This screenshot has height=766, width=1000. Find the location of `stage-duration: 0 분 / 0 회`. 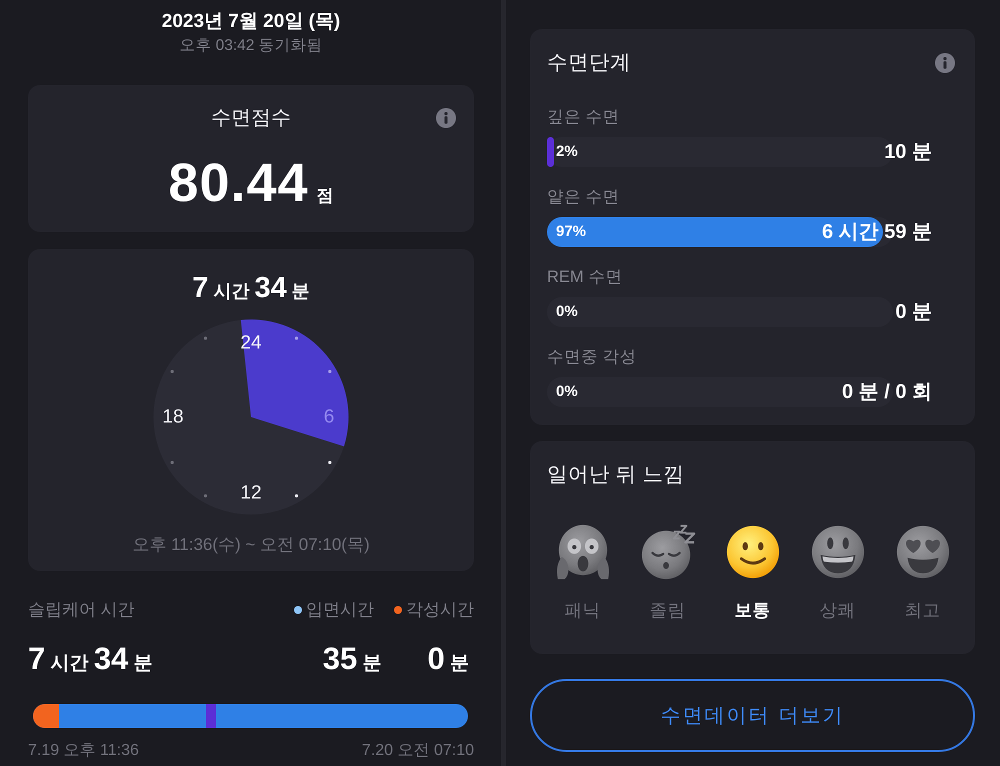

stage-duration: 0 분 / 0 회 is located at coordinates (887, 392).